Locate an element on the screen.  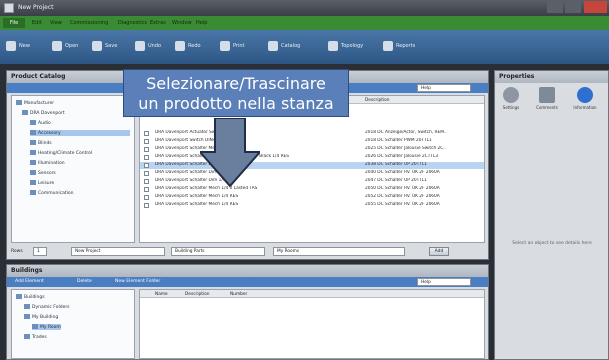
maximize-button is located at coordinates (573, 7).